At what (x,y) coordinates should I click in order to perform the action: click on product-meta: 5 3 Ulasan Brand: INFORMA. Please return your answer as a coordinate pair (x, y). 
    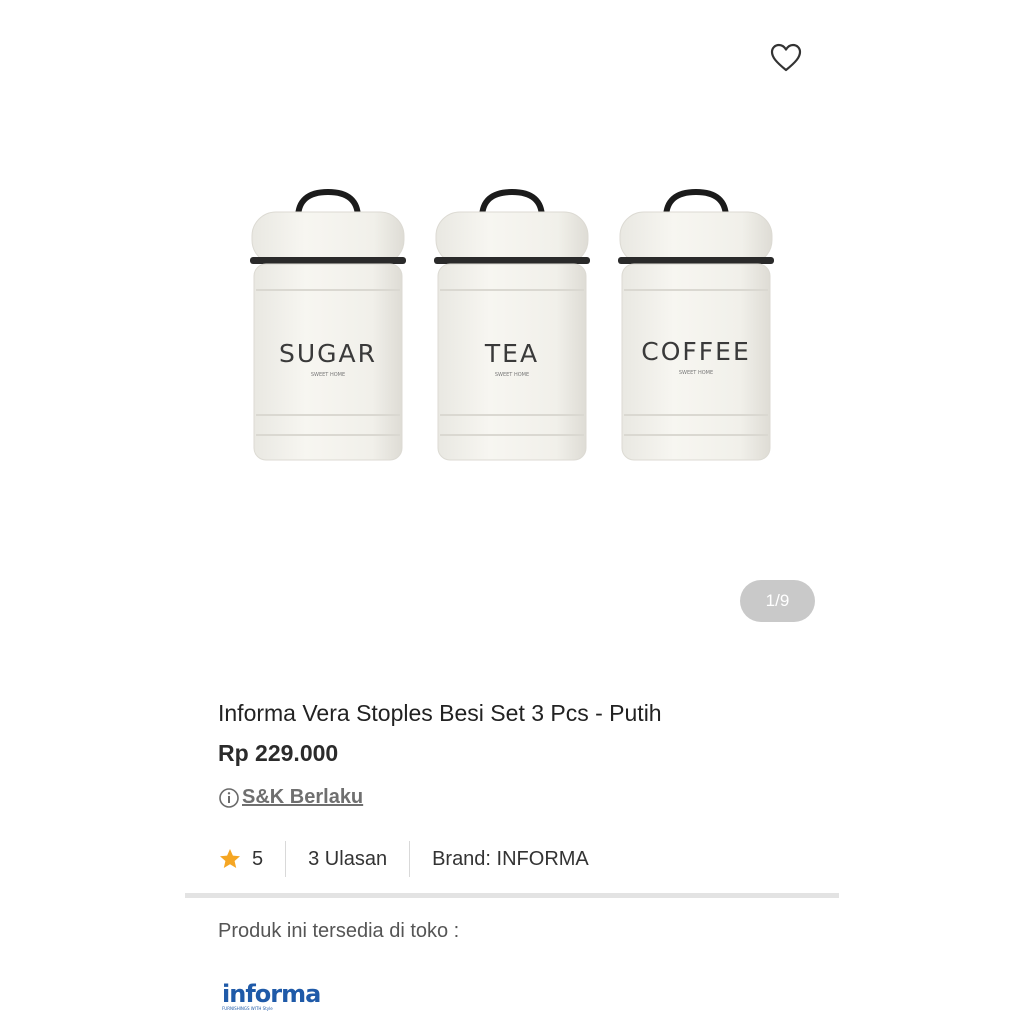
    Looking at the image, I should click on (403, 859).